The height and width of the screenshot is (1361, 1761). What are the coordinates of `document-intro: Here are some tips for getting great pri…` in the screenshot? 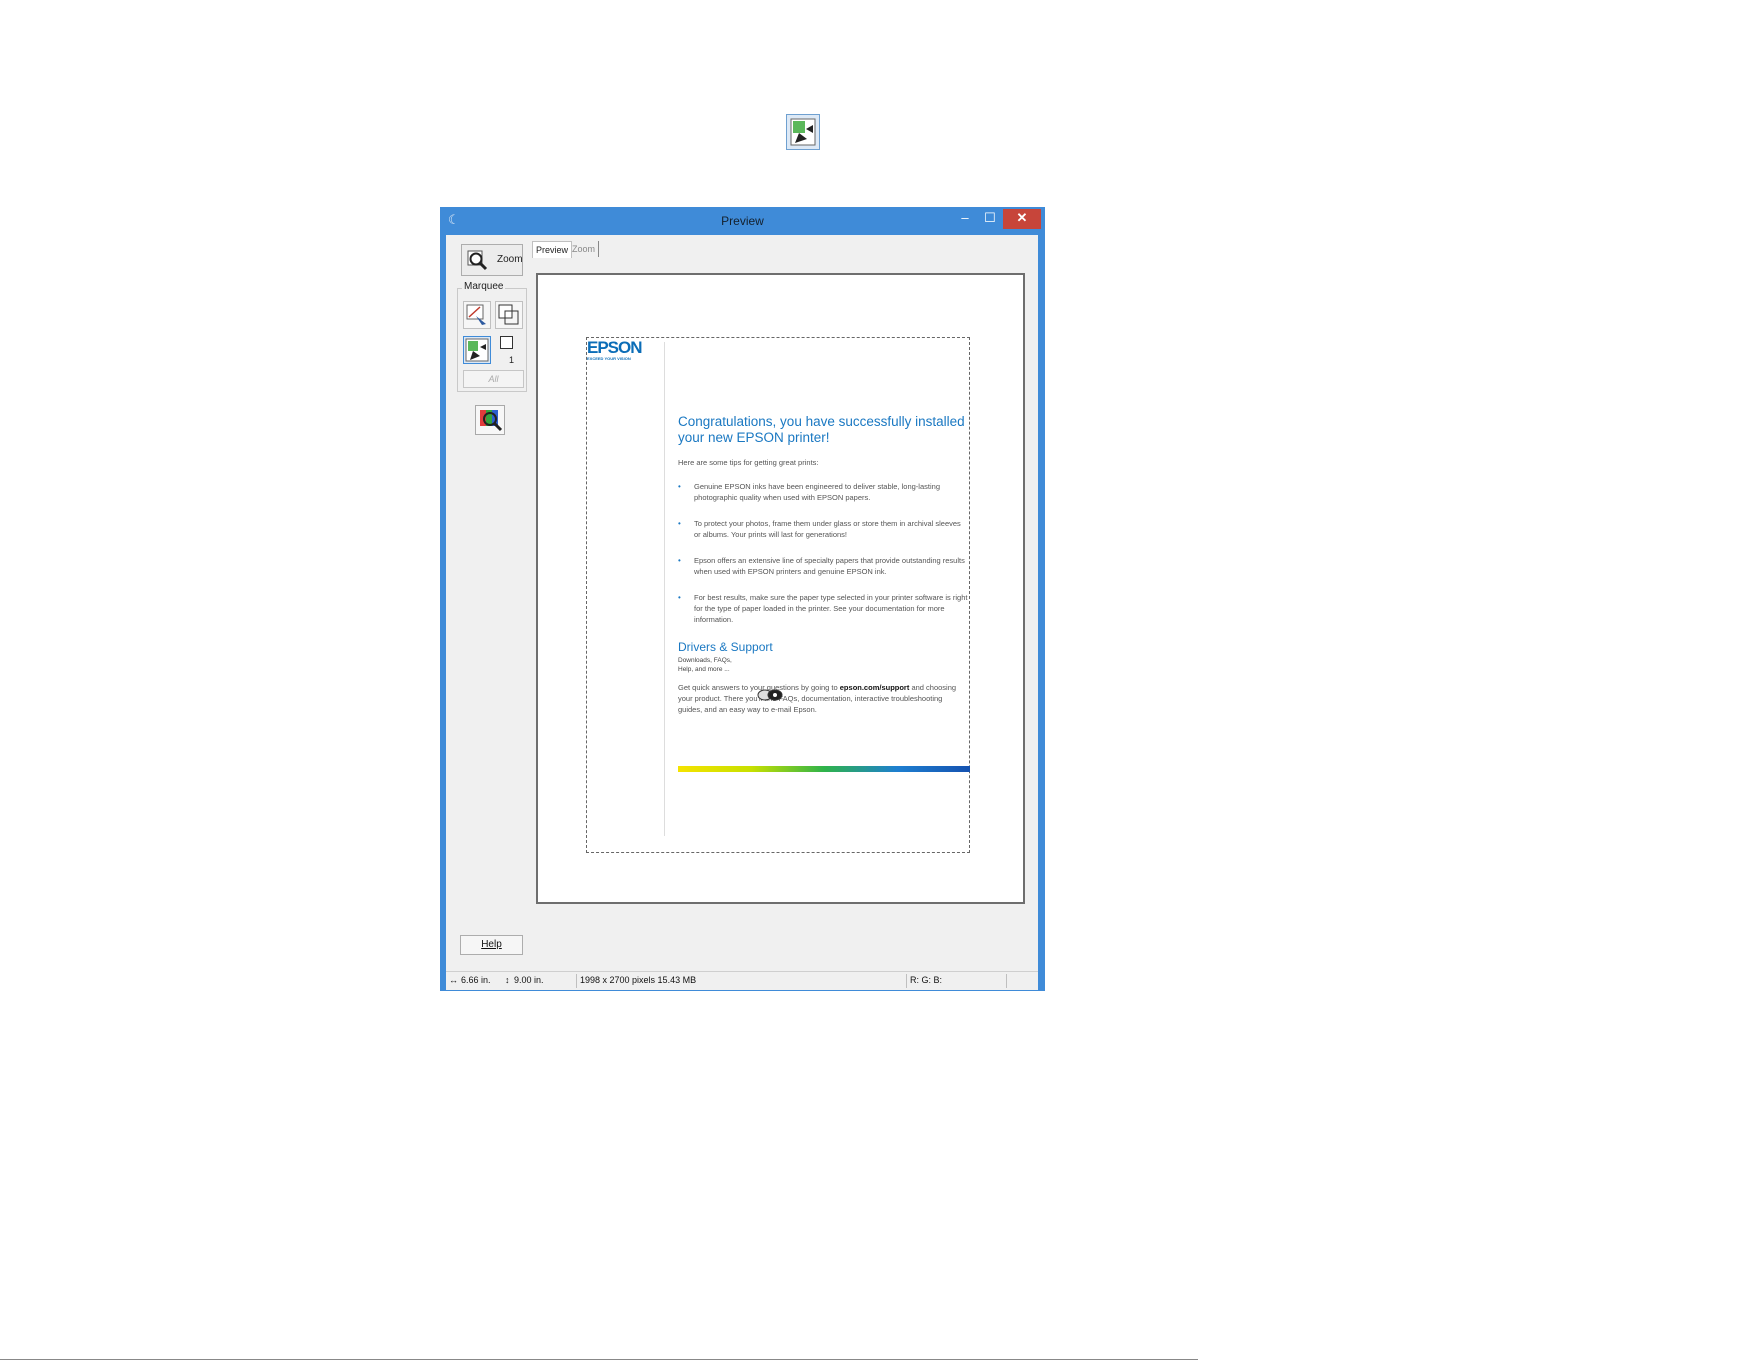 It's located at (748, 462).